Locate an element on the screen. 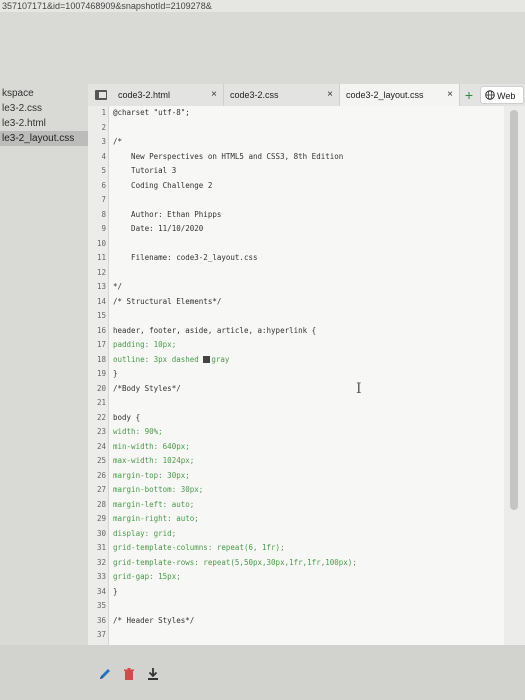 This screenshot has width=525, height=700. text-cursor-icon: I is located at coordinates (359, 389).